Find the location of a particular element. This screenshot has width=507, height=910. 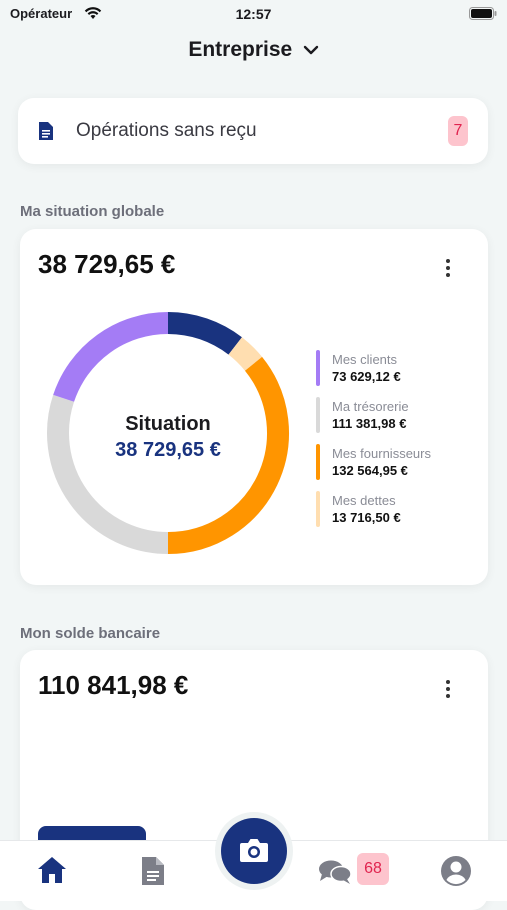

donut-segment-dettes is located at coordinates (245, 354).